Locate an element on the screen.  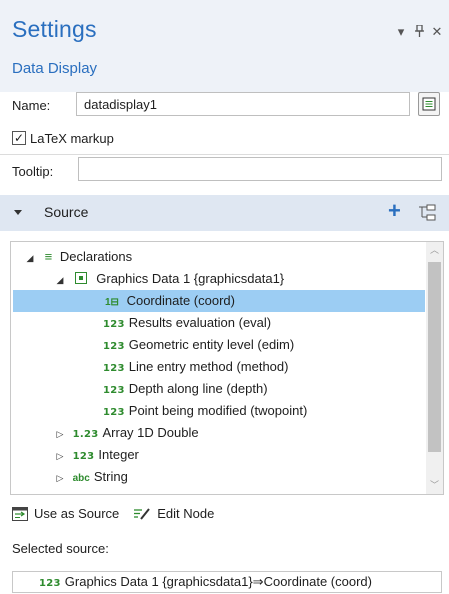
tree-item-array1d: ▷ 1.23 Array 1D Double is located at coordinates (127, 433).